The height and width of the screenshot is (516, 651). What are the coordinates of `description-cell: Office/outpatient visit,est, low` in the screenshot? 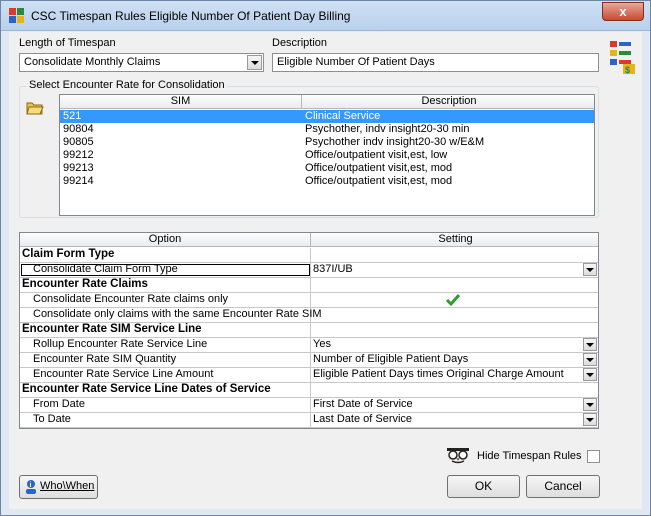 It's located at (376, 155).